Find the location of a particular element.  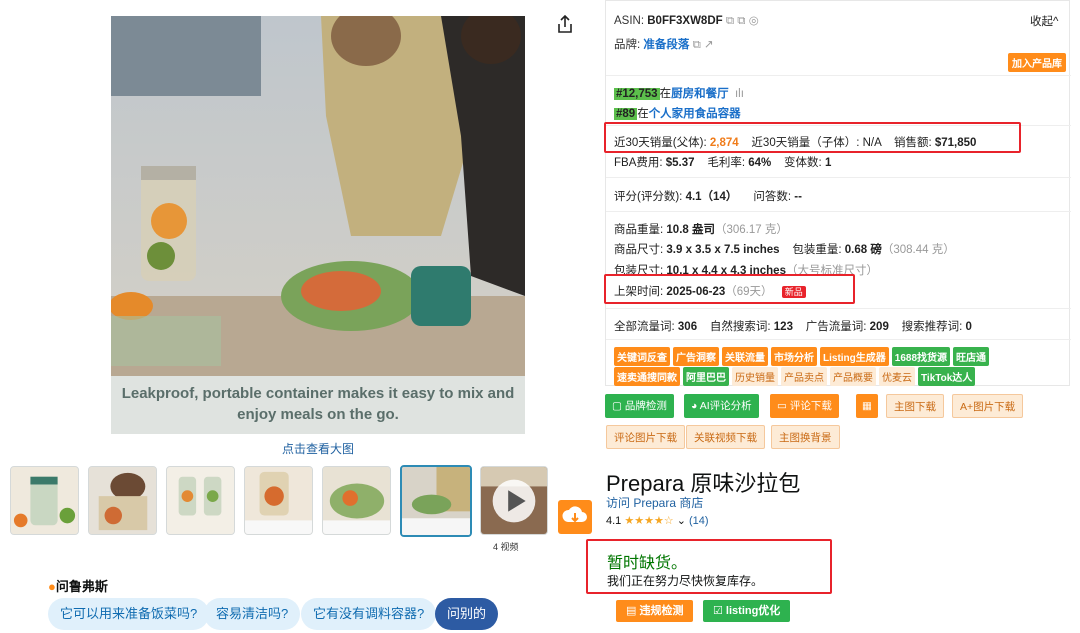

highlight-sales-box is located at coordinates (812, 137).